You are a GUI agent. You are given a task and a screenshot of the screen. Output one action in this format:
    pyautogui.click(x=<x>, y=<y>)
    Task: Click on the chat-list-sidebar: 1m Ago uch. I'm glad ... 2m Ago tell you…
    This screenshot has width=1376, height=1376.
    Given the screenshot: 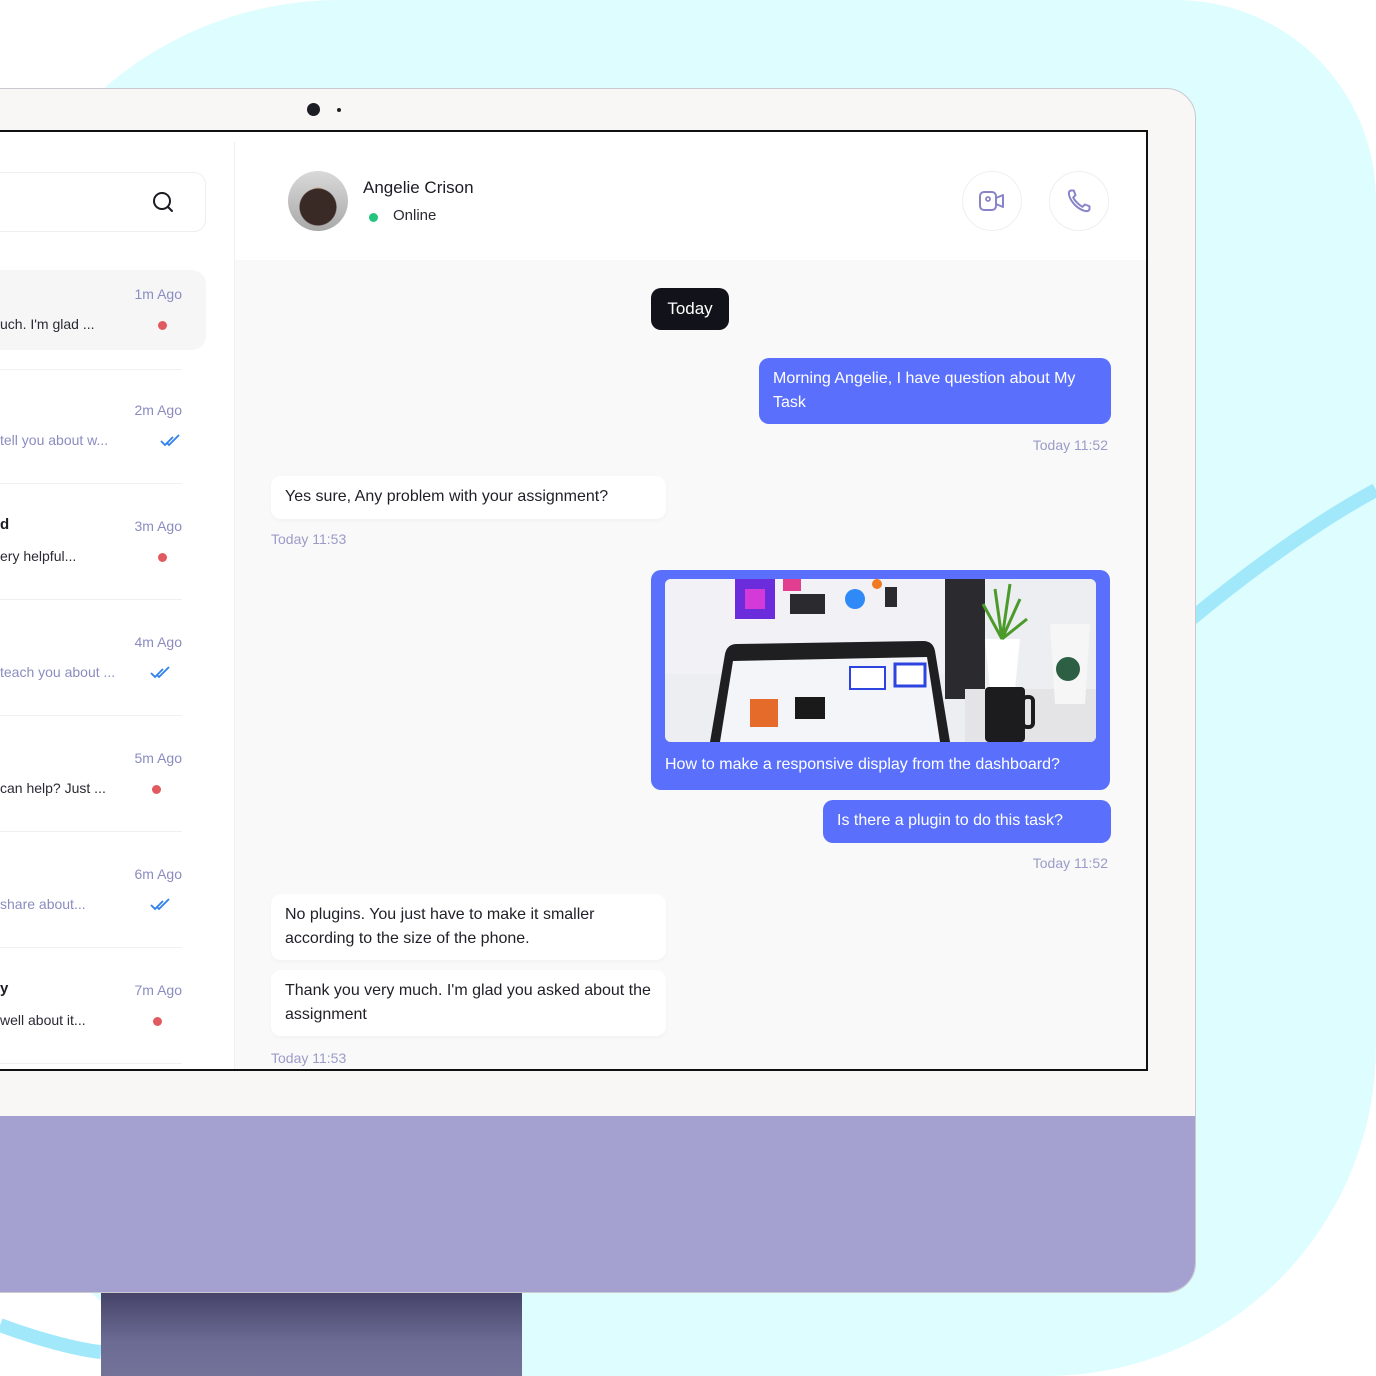 What is the action you would take?
    pyautogui.click(x=117, y=605)
    